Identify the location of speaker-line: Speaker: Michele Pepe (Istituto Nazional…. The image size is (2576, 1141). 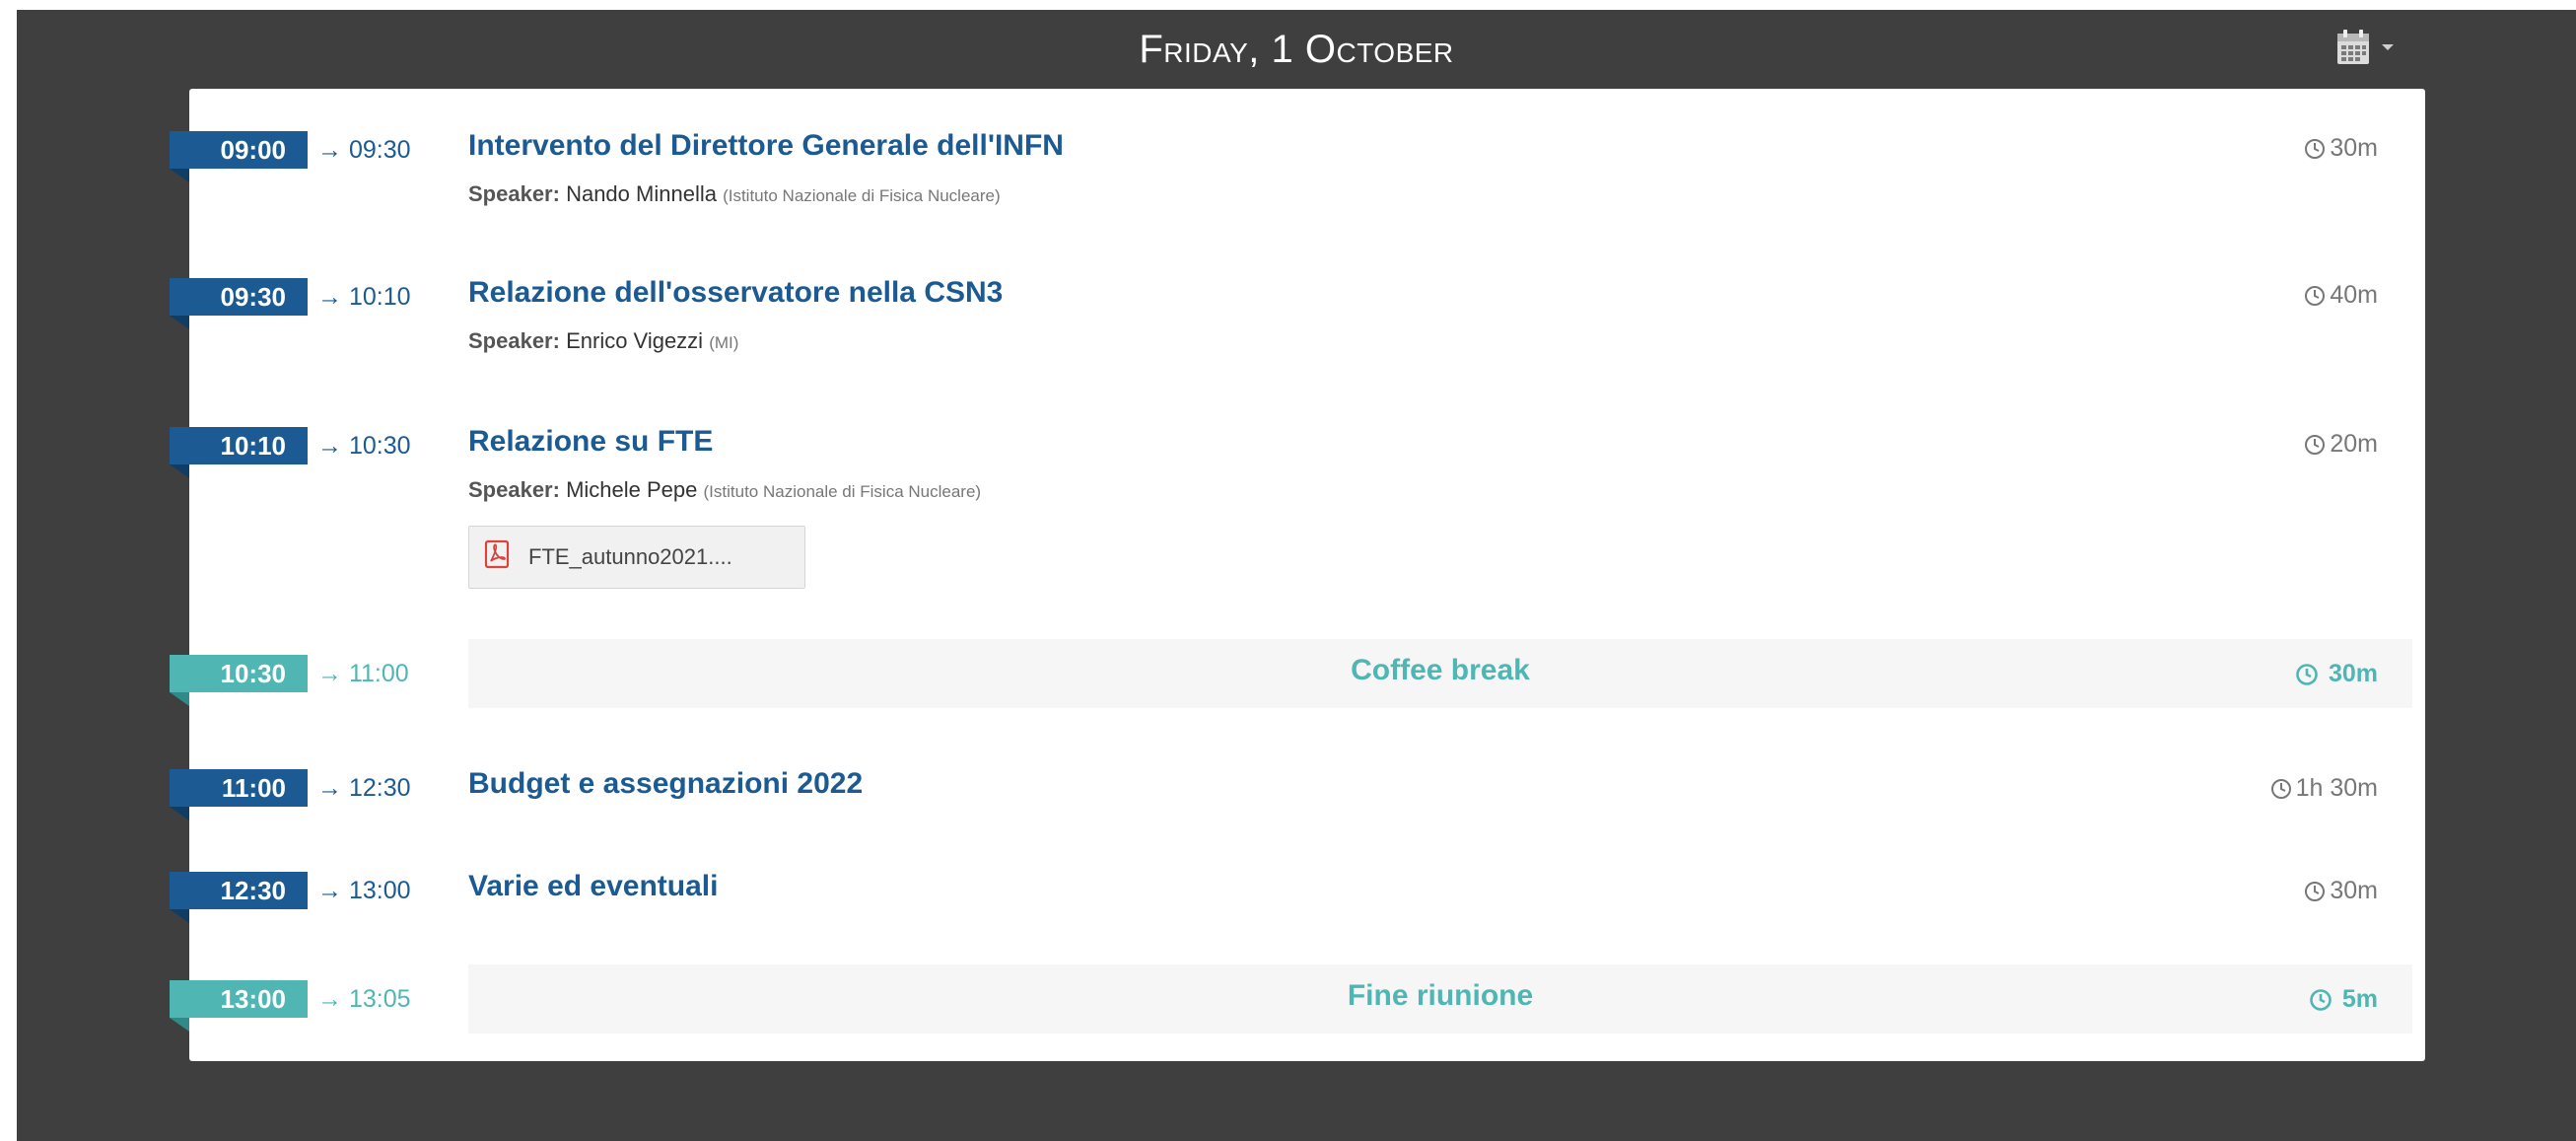
(725, 490).